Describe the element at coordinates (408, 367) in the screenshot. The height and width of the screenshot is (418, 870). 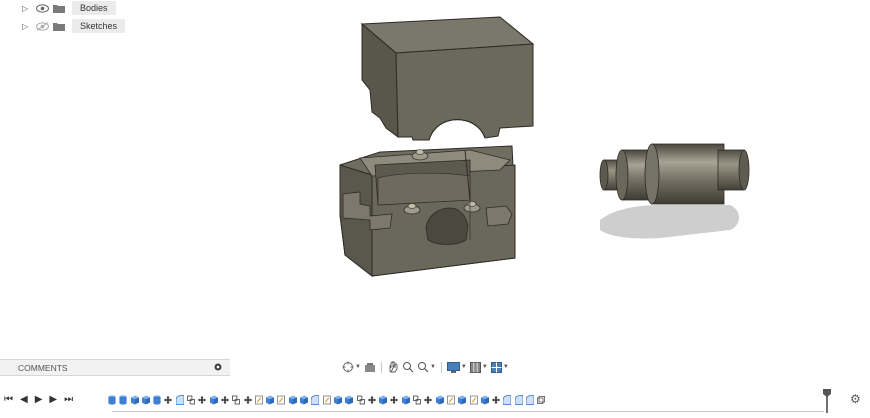
I see `zoom-icon` at that location.